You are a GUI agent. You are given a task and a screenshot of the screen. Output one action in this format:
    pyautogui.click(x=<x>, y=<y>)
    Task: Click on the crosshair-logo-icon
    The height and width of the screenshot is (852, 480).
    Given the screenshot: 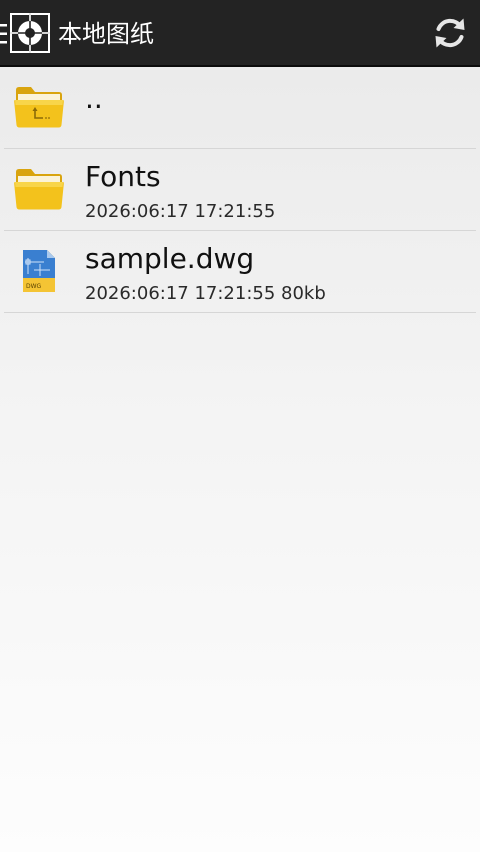 What is the action you would take?
    pyautogui.click(x=30, y=33)
    